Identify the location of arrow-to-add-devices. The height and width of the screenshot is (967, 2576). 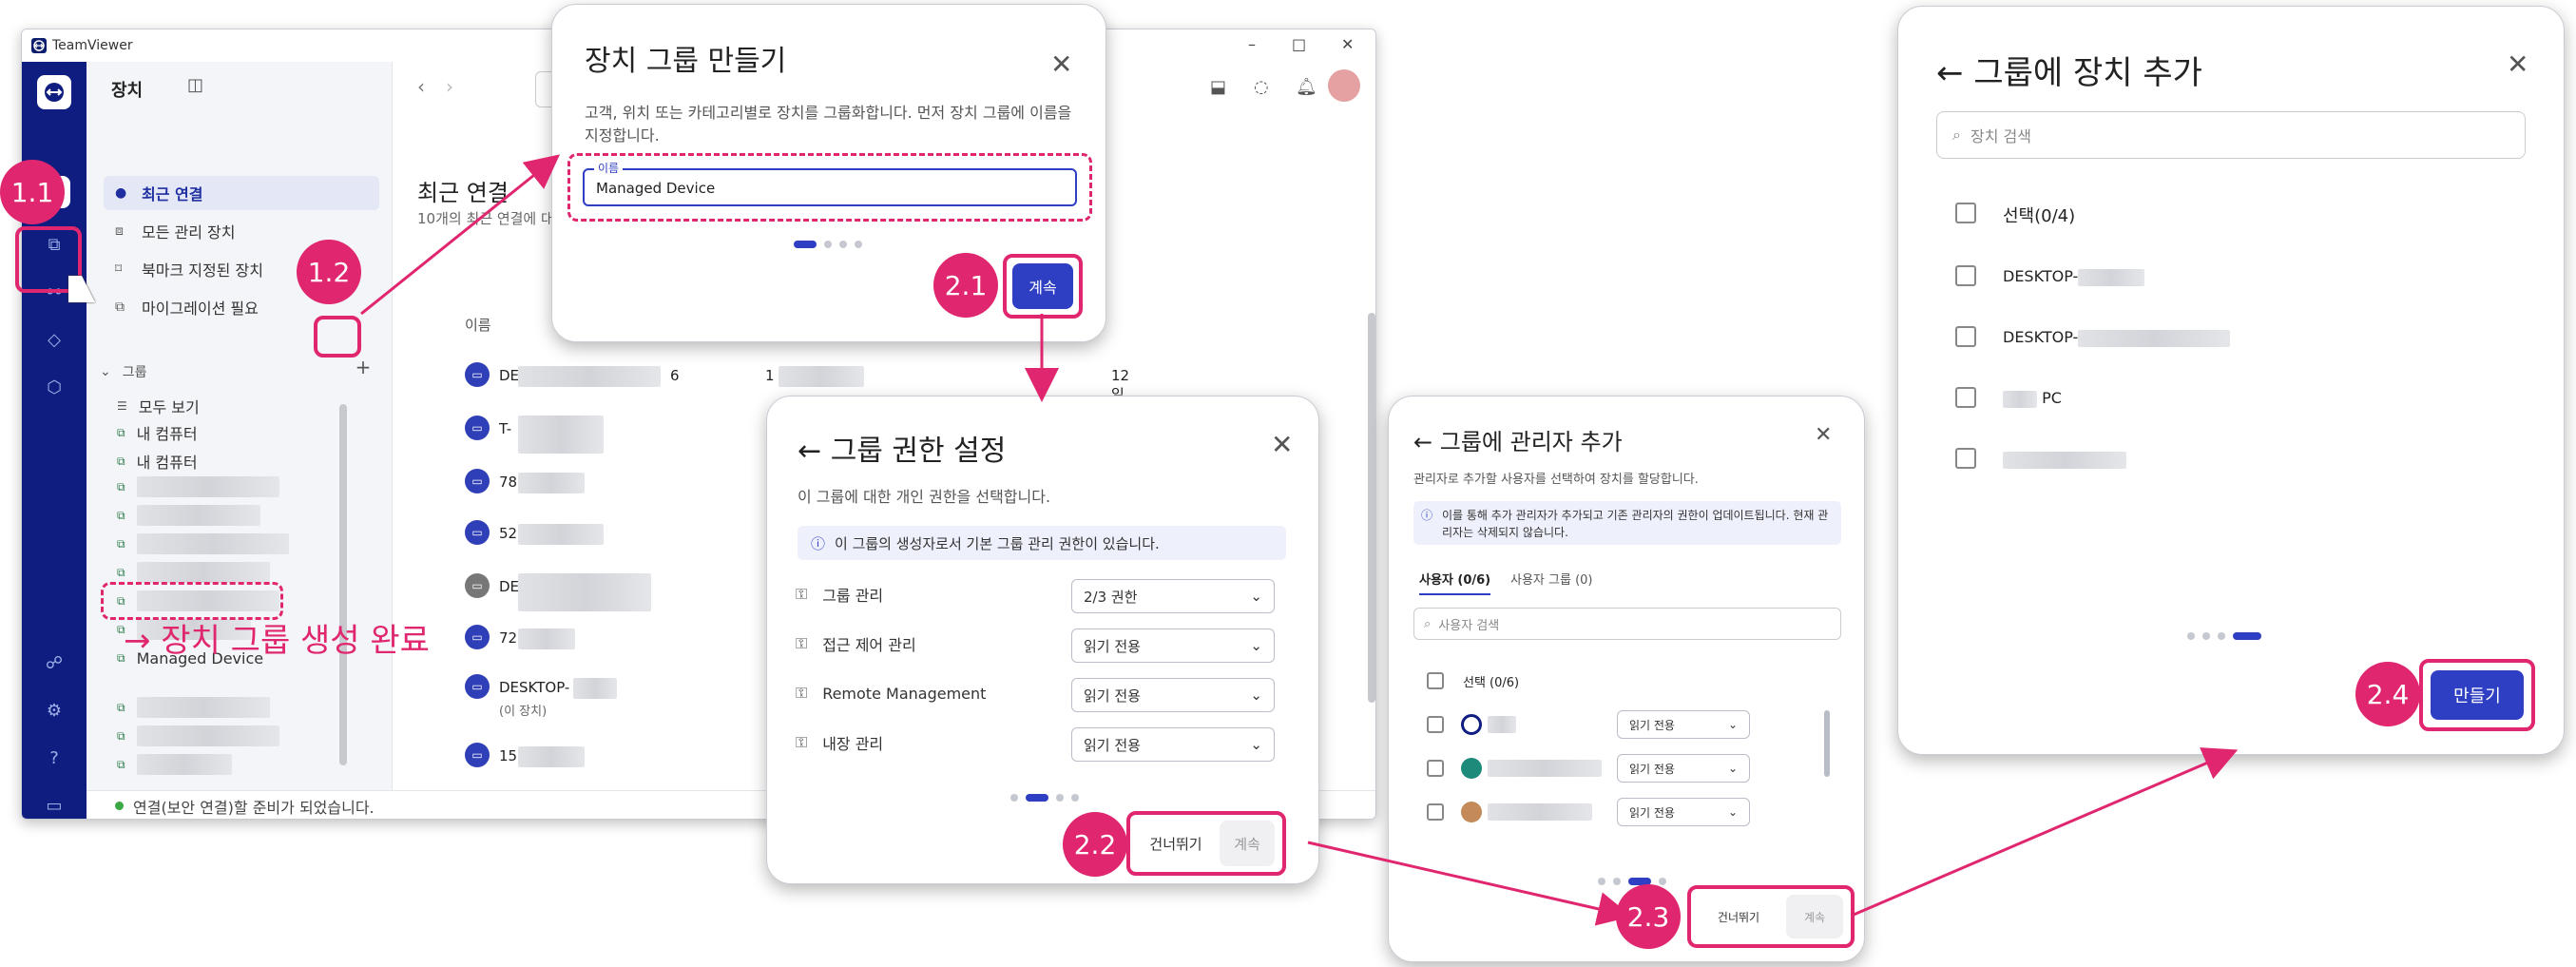
(2046, 832).